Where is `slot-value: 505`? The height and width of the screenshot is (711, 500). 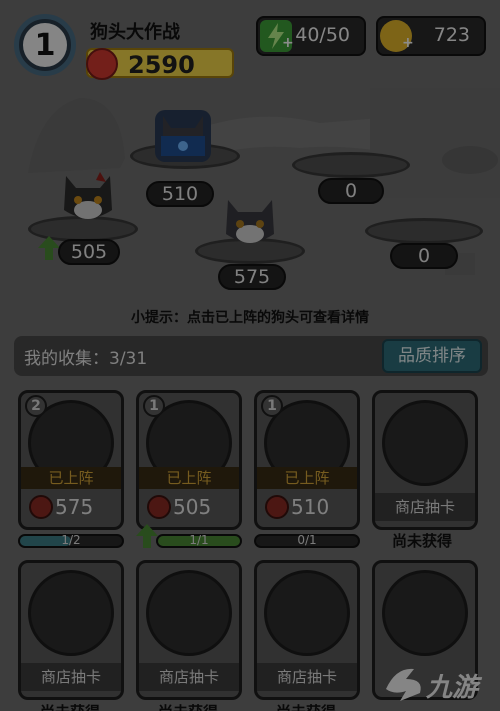 slot-value: 505 is located at coordinates (89, 252).